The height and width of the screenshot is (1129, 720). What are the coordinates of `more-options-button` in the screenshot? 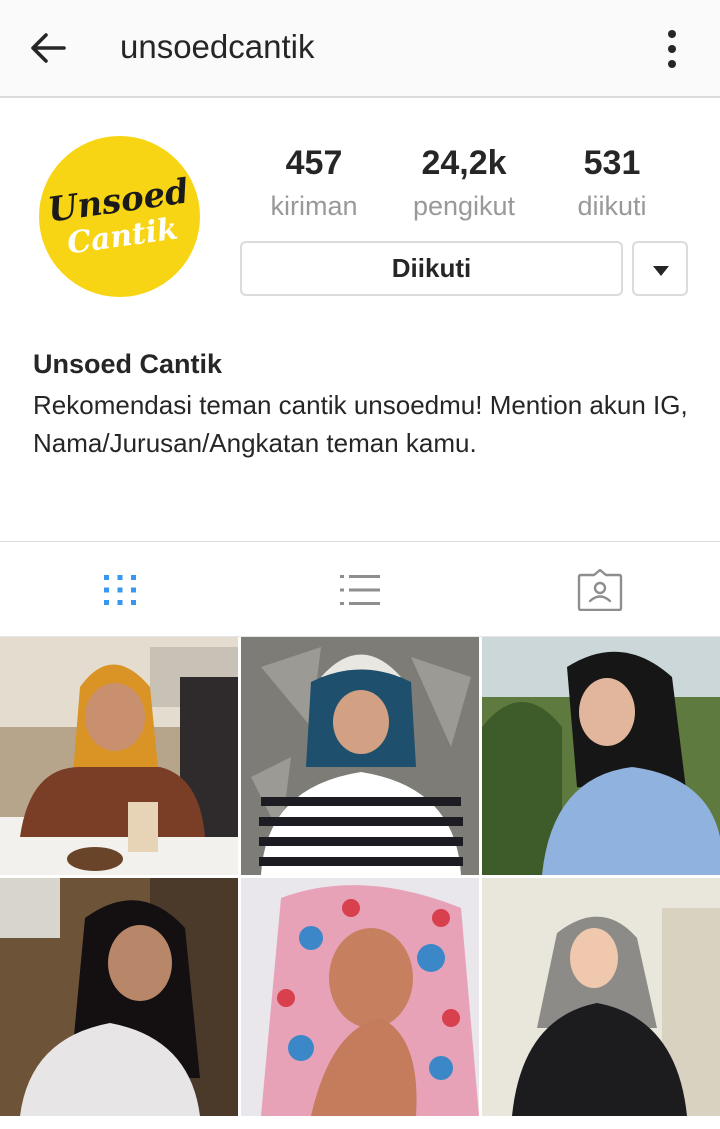 It's located at (672, 49).